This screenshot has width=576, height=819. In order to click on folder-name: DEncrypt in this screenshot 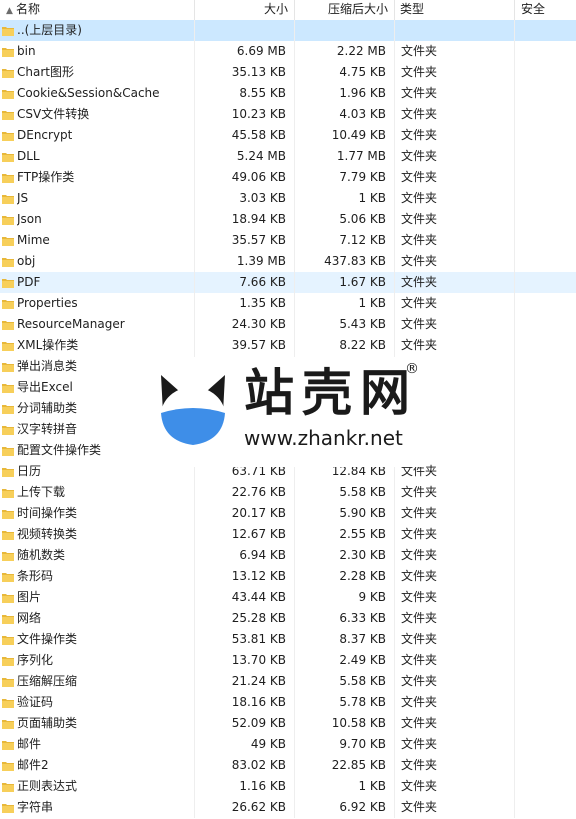, I will do `click(45, 135)`.